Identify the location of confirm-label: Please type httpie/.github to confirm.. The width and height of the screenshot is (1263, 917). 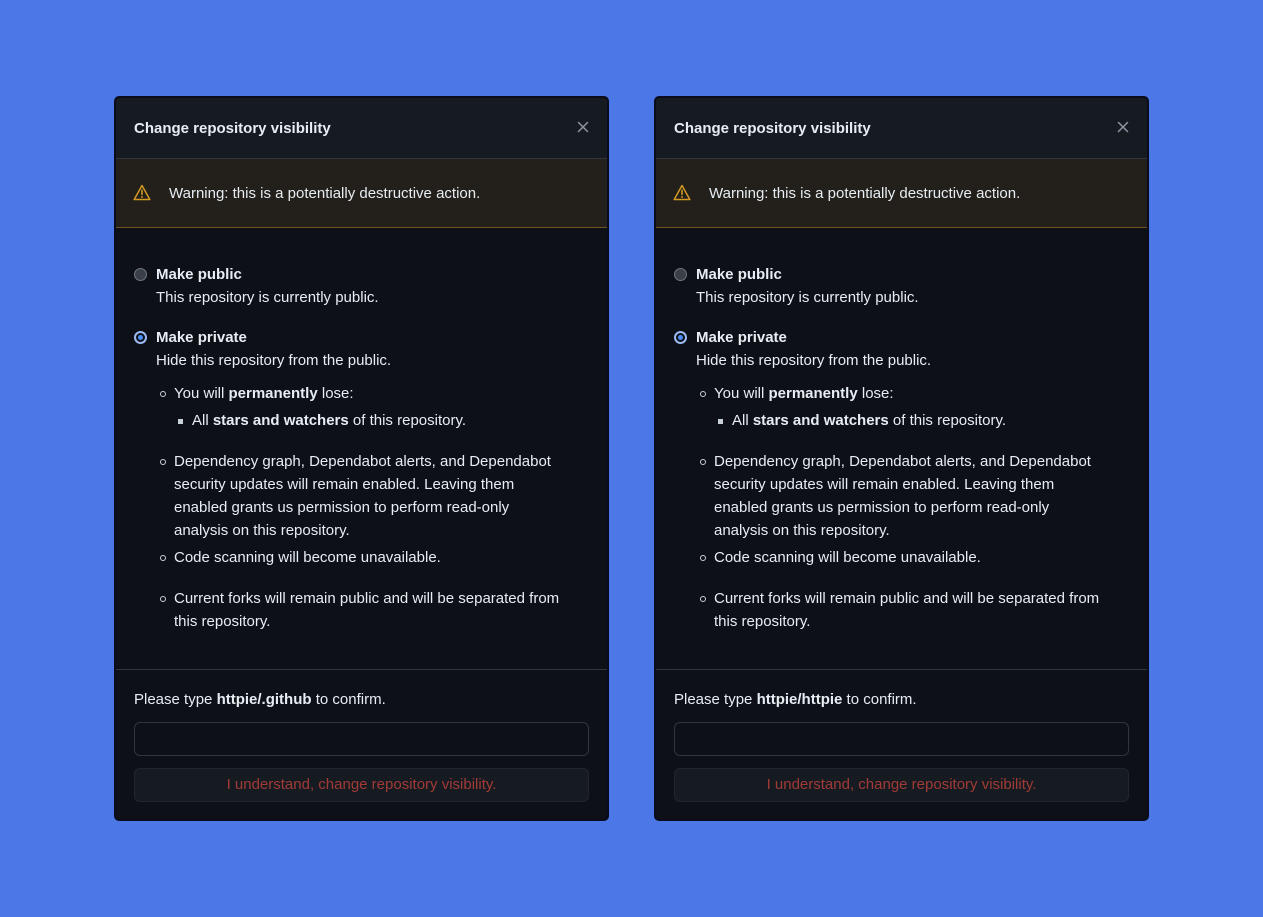
(260, 699).